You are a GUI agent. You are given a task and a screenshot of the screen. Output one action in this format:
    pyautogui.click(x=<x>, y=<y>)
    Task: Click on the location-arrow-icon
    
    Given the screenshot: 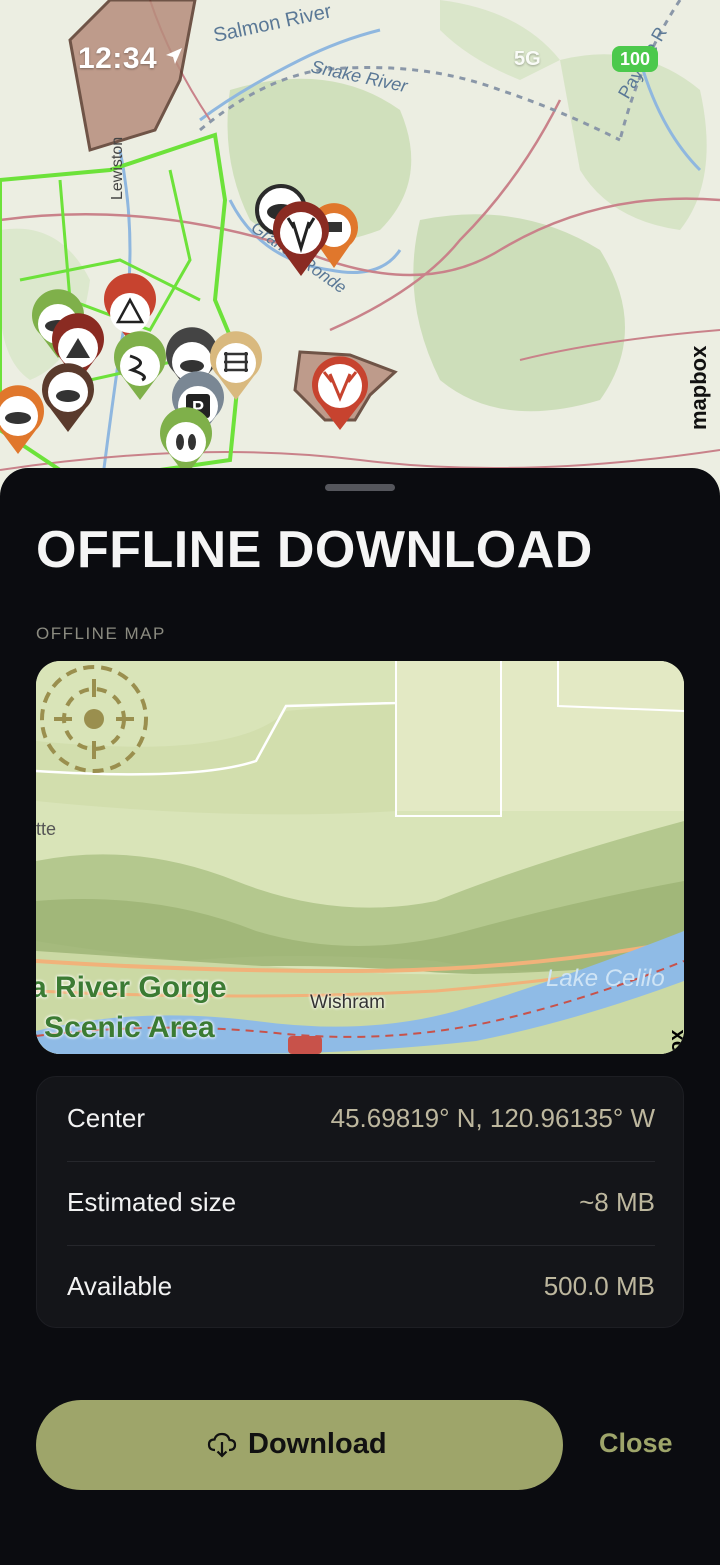 What is the action you would take?
    pyautogui.click(x=174, y=56)
    